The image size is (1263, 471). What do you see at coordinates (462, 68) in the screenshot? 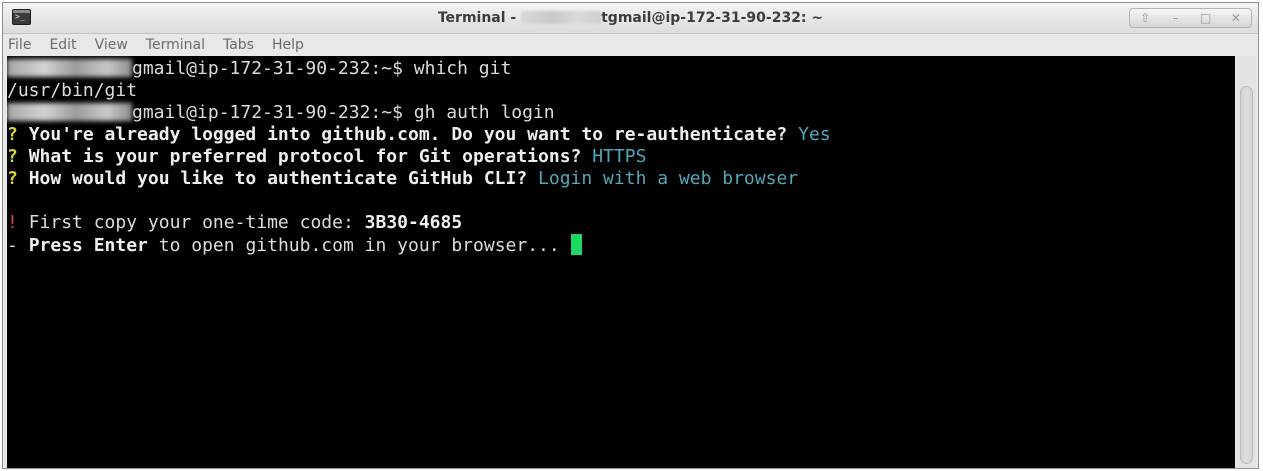
I see `shell-command: which git` at bounding box center [462, 68].